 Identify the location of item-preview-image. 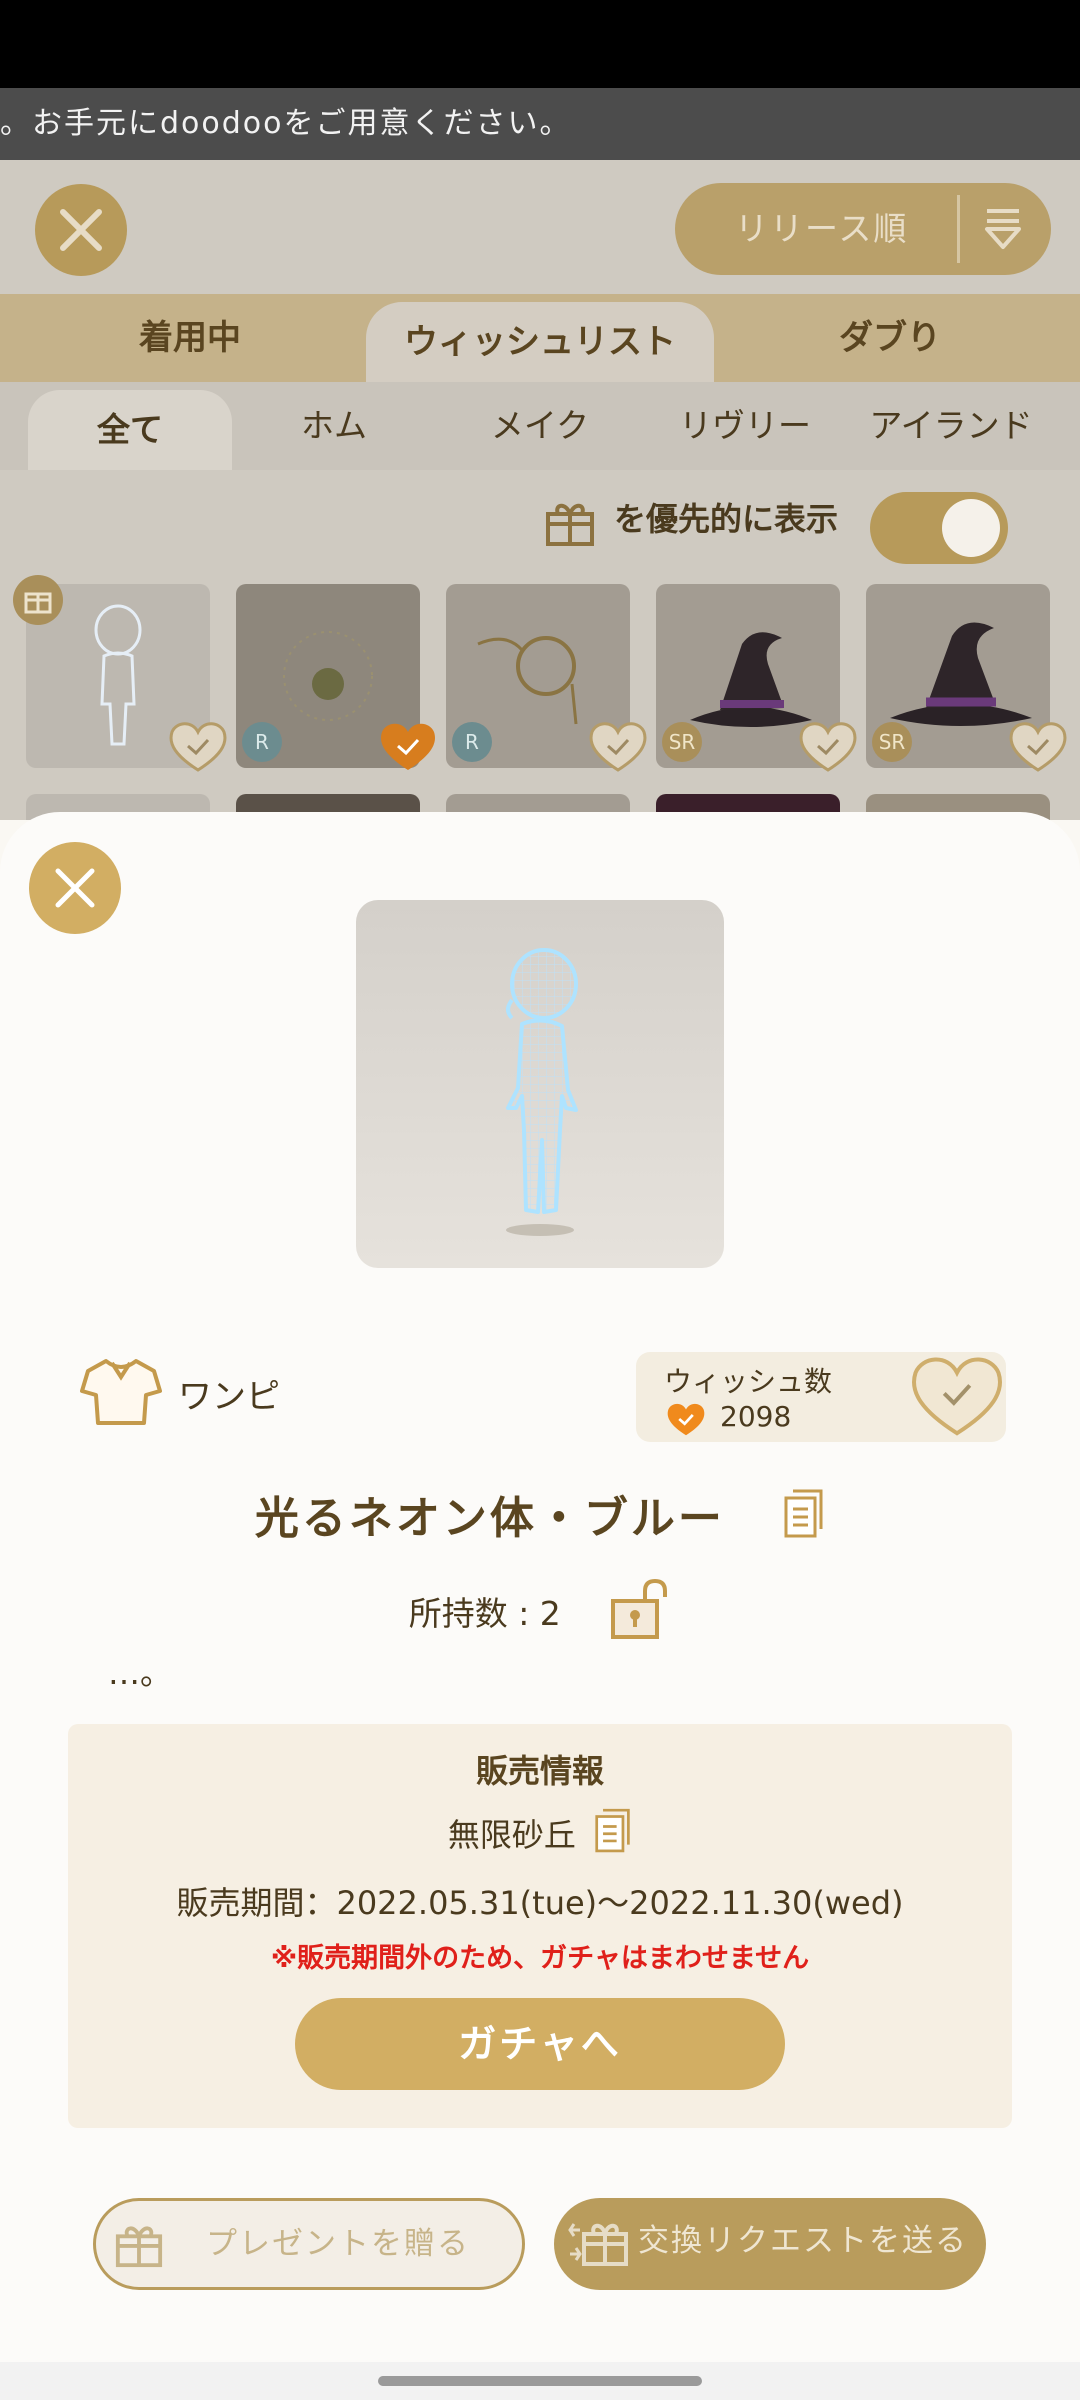
(540, 1084).